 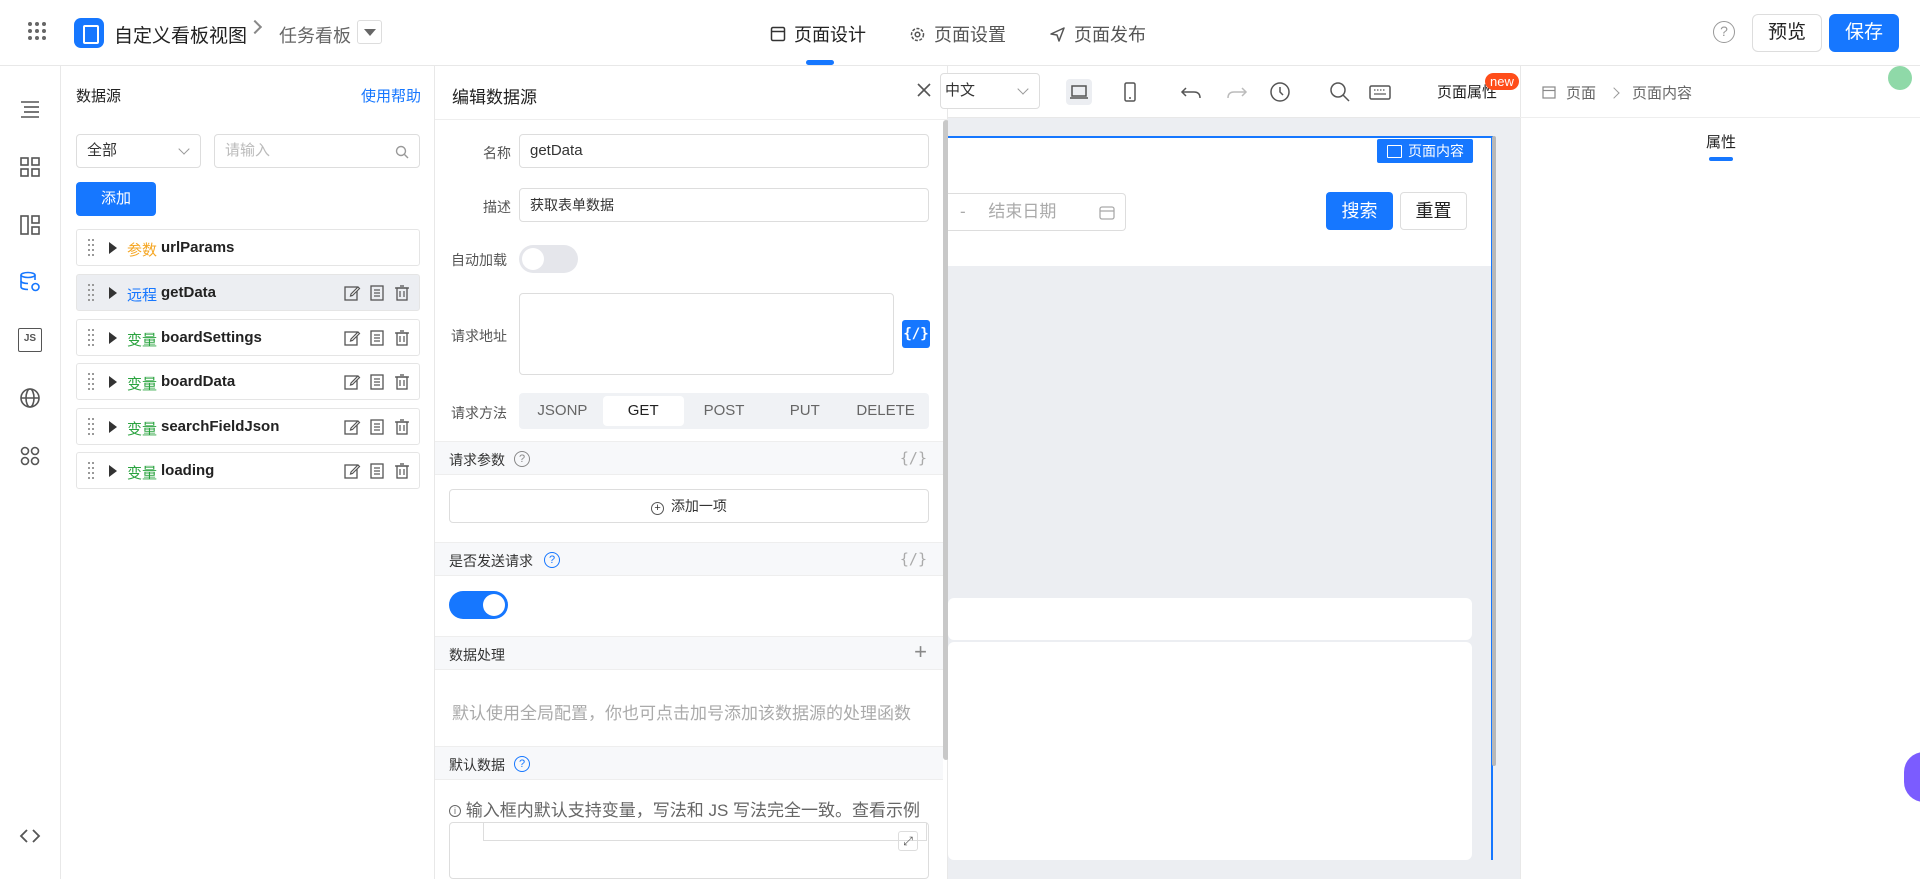 I want to click on layout-icon, so click(x=30, y=225).